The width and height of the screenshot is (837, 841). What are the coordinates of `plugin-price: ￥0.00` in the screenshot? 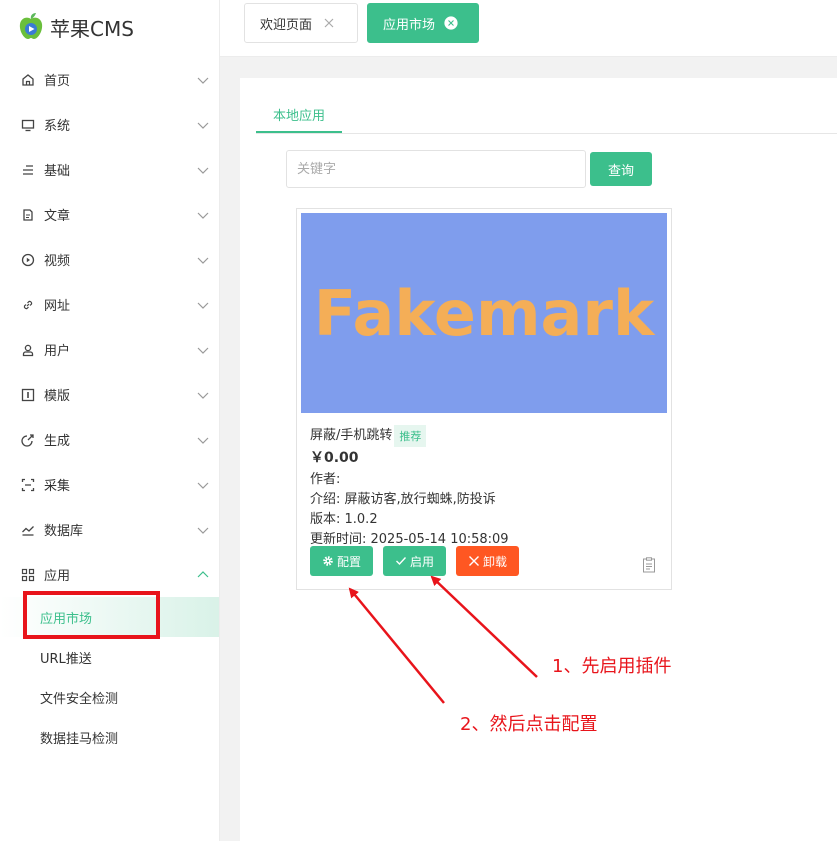 It's located at (334, 458).